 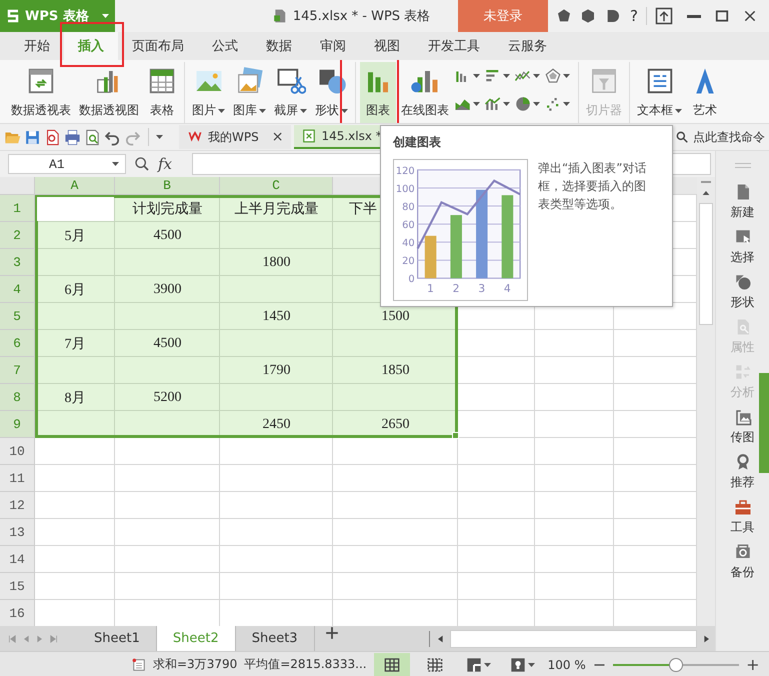 I want to click on window-title: 145.xlsx * - WPS 表格, so click(x=361, y=16).